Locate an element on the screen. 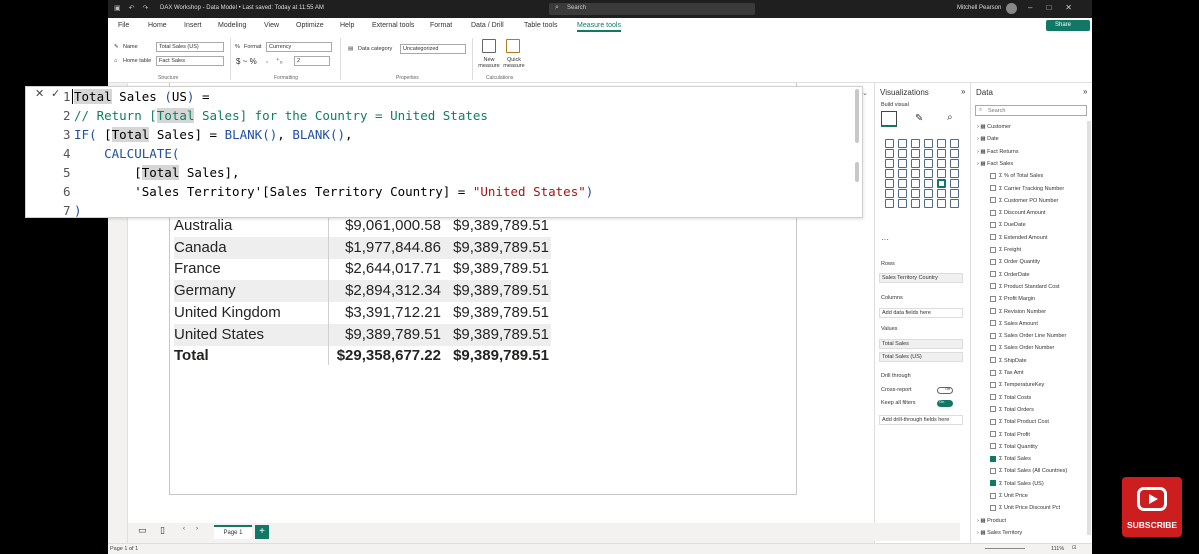 The width and height of the screenshot is (1199, 554). columns-drop-zone: Add data fields here is located at coordinates (921, 313).